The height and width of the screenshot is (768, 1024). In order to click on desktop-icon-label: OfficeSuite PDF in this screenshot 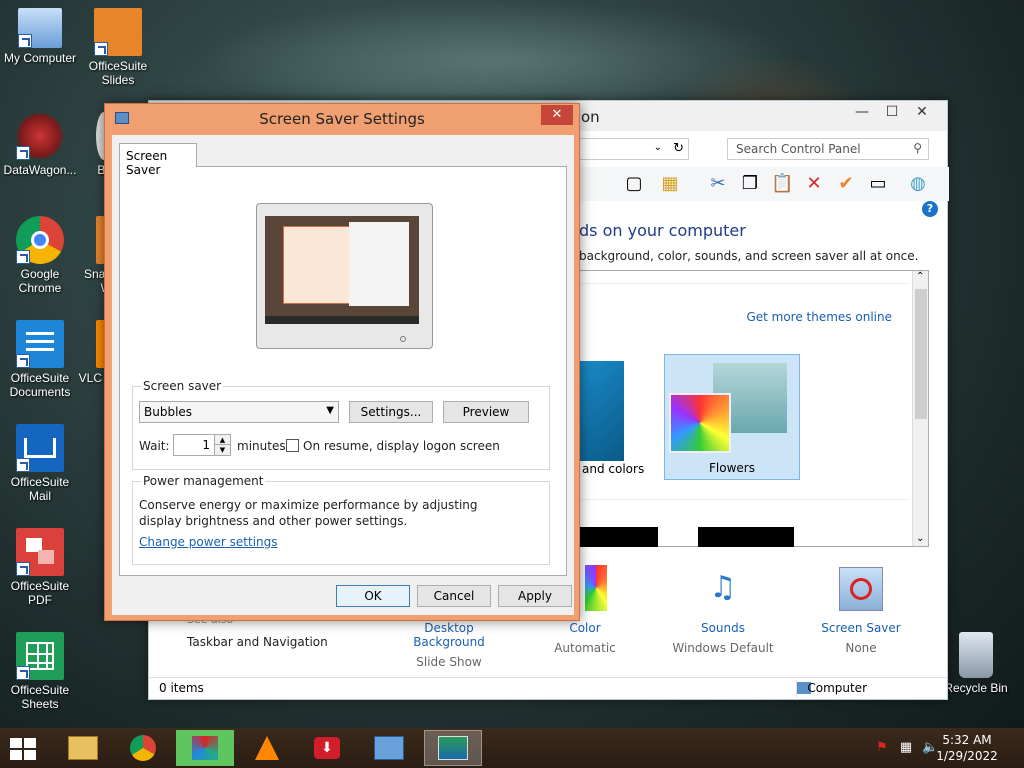, I will do `click(40, 593)`.